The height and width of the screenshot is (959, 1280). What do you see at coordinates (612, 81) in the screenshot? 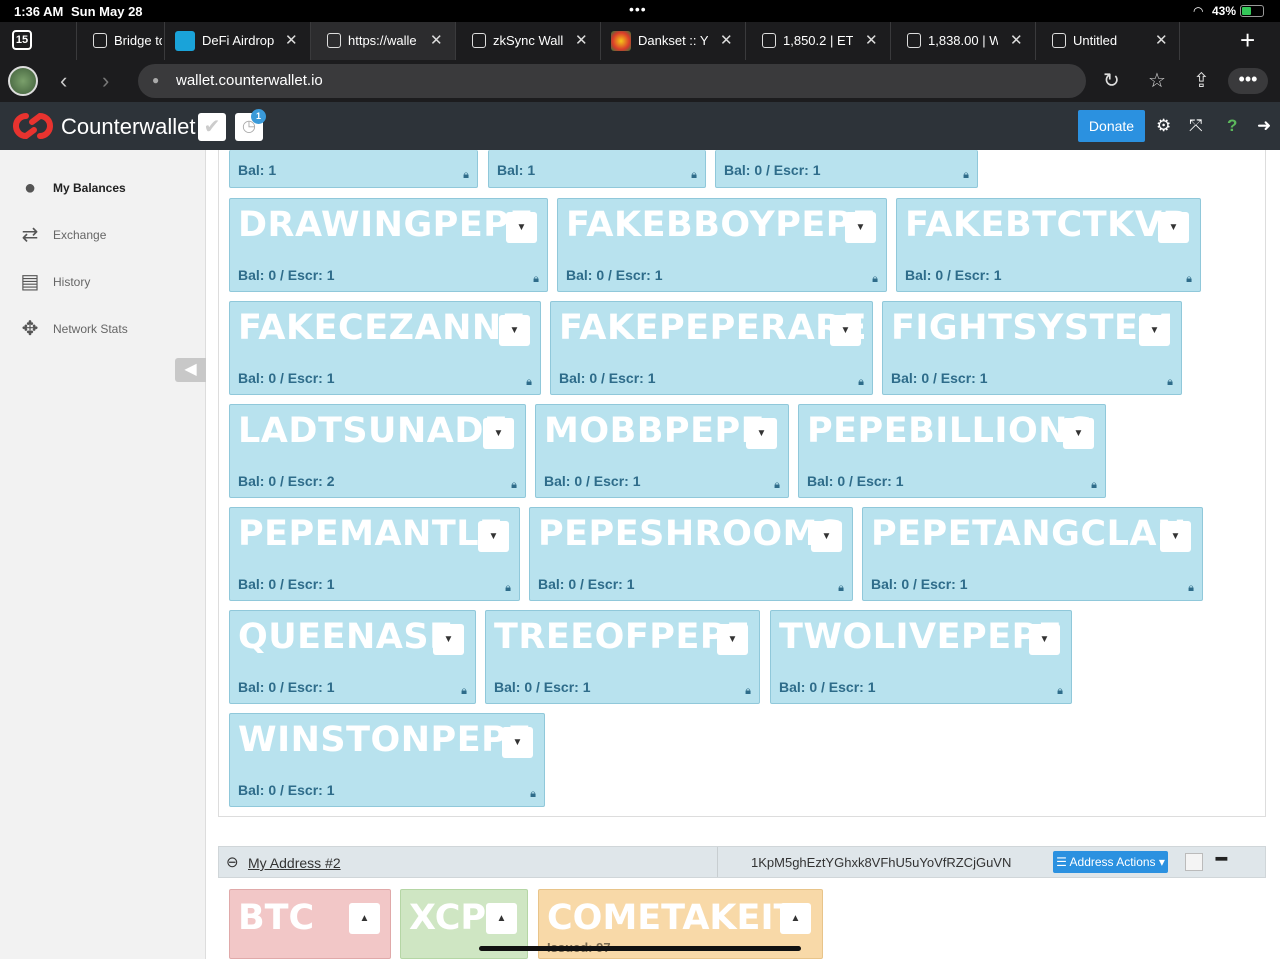
I see `url-field: ● wallet.counterwallet.io` at bounding box center [612, 81].